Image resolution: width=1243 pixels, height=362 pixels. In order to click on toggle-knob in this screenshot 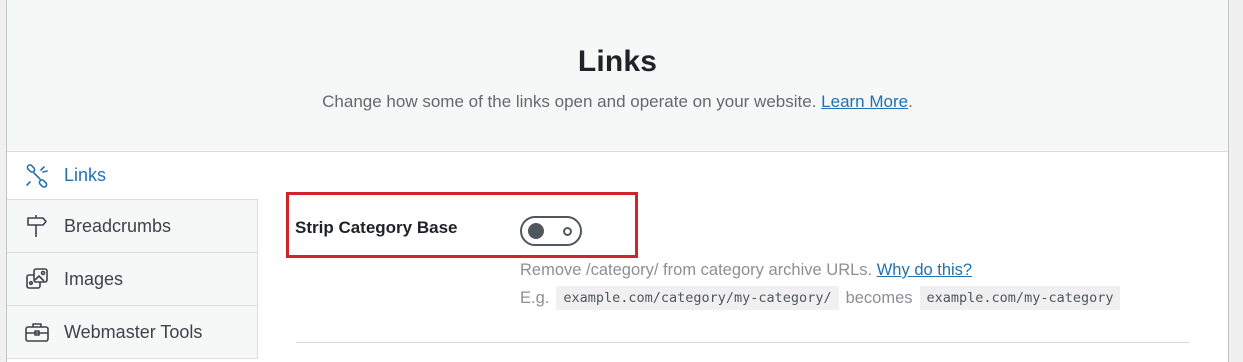, I will do `click(536, 231)`.